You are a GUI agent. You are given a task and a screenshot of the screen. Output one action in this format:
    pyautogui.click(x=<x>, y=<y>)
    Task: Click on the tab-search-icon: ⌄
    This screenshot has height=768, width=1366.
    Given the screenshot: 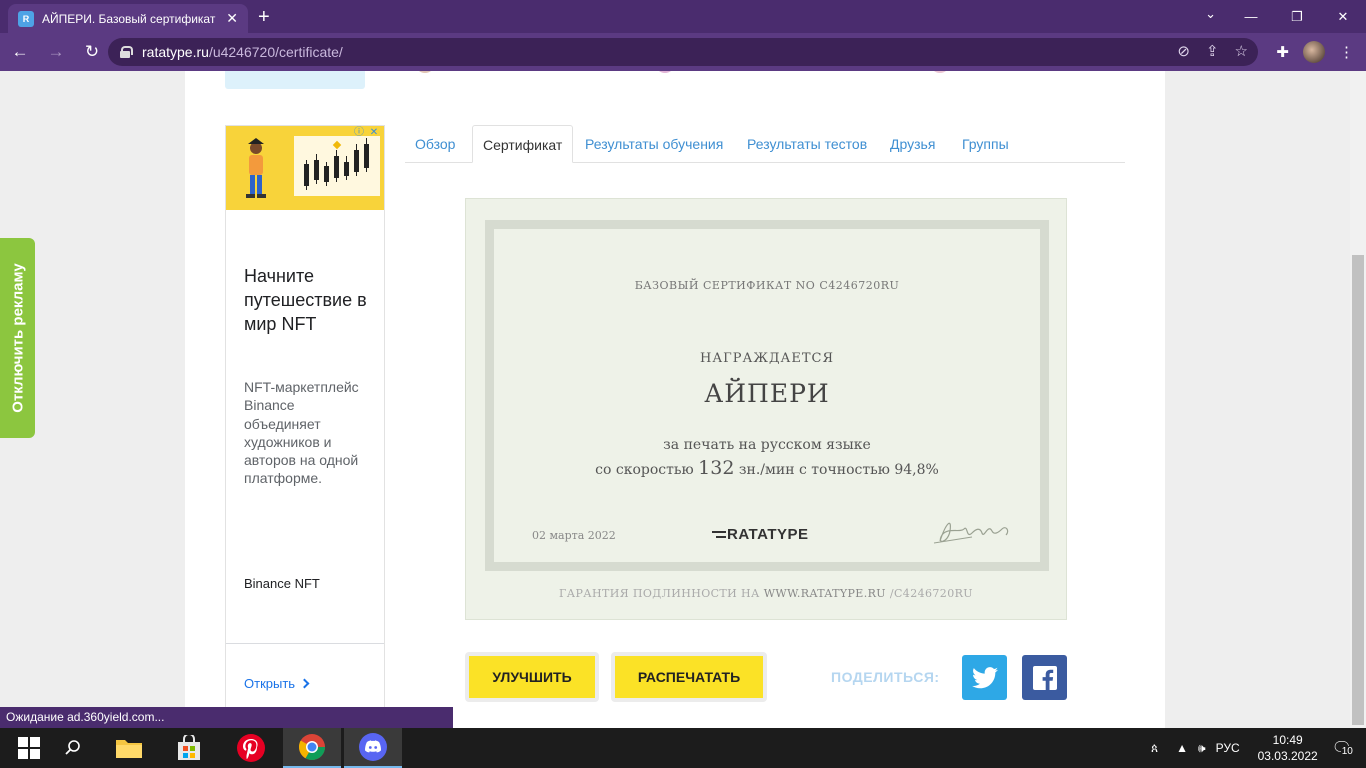 What is the action you would take?
    pyautogui.click(x=1210, y=14)
    